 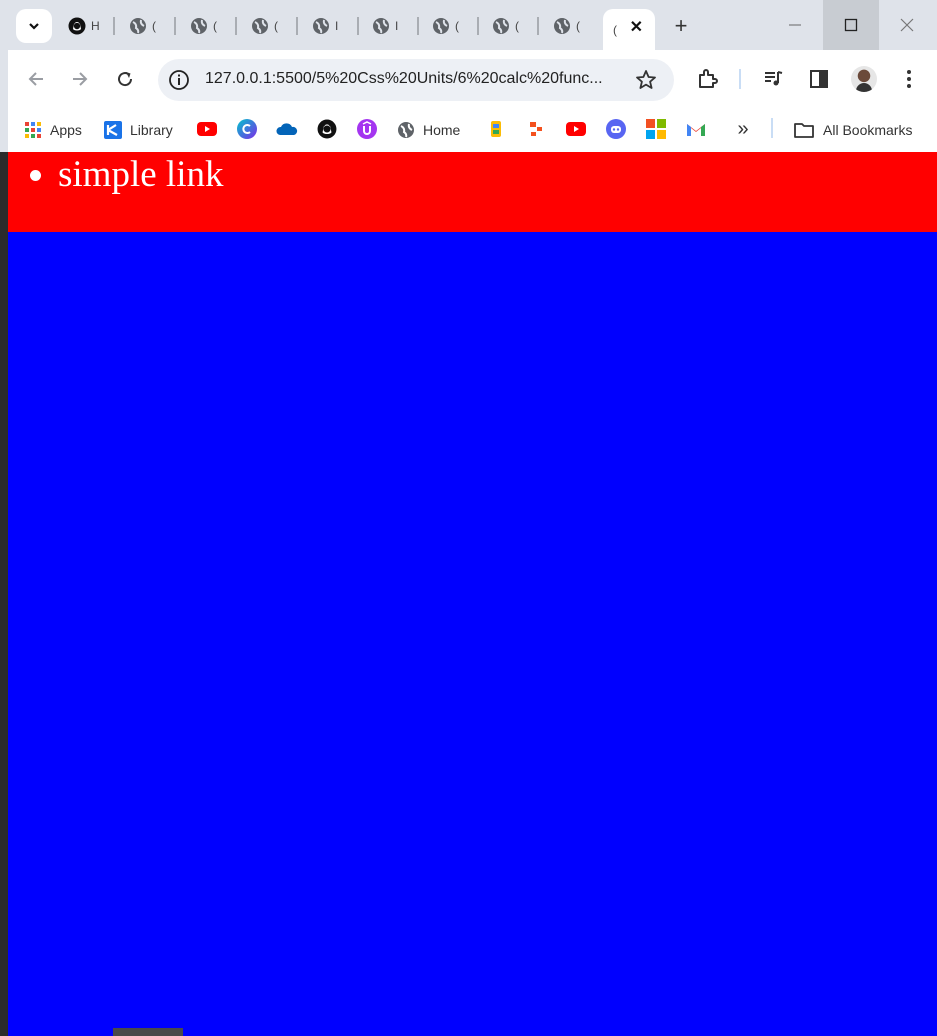 I want to click on list-item: simple link, so click(x=140, y=175).